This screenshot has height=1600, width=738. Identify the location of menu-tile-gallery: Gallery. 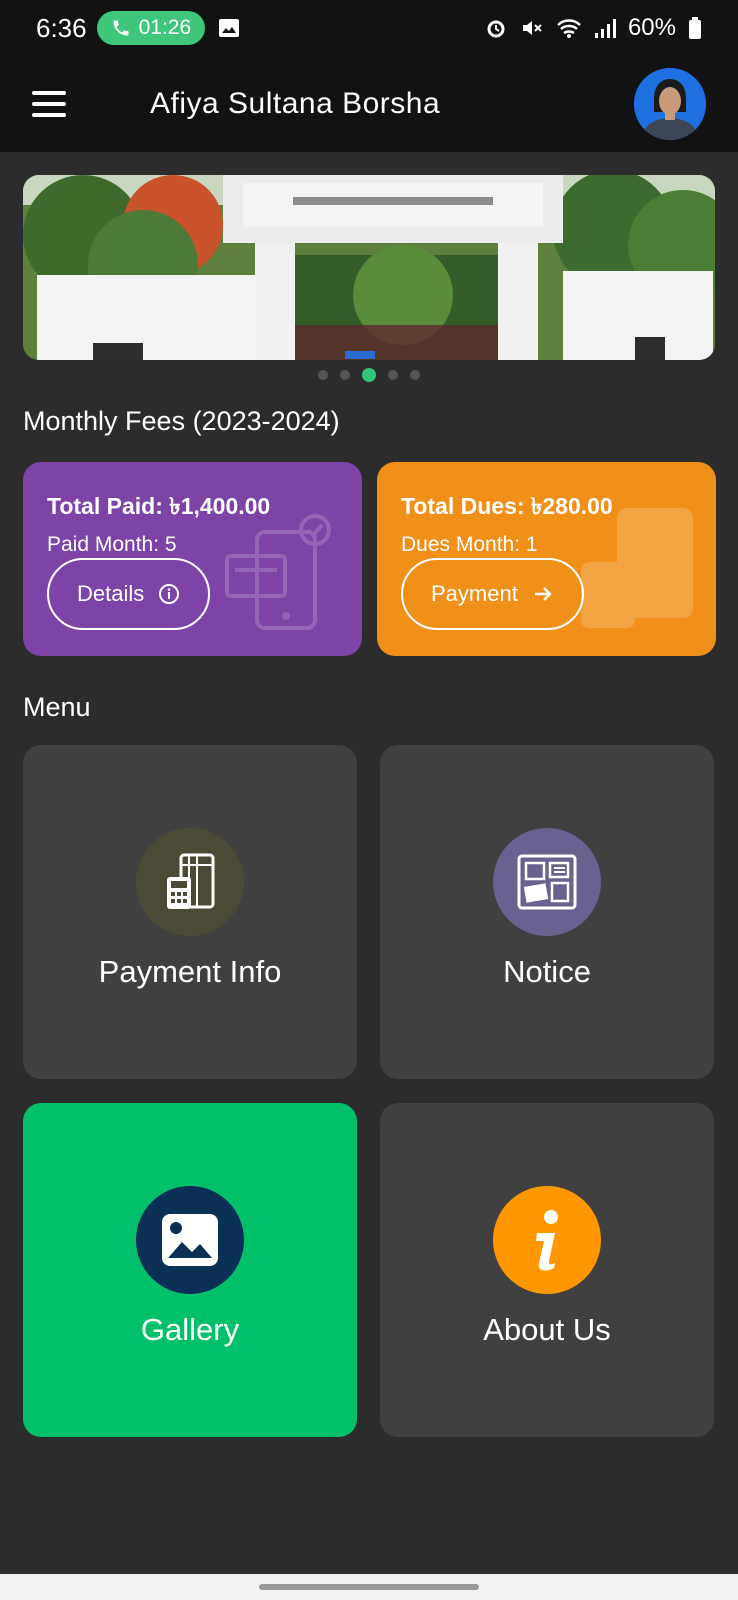
(190, 1270).